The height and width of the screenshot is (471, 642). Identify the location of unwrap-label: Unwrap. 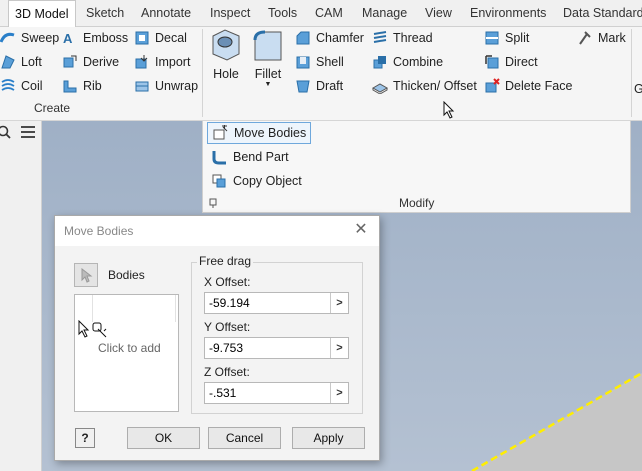
(177, 86).